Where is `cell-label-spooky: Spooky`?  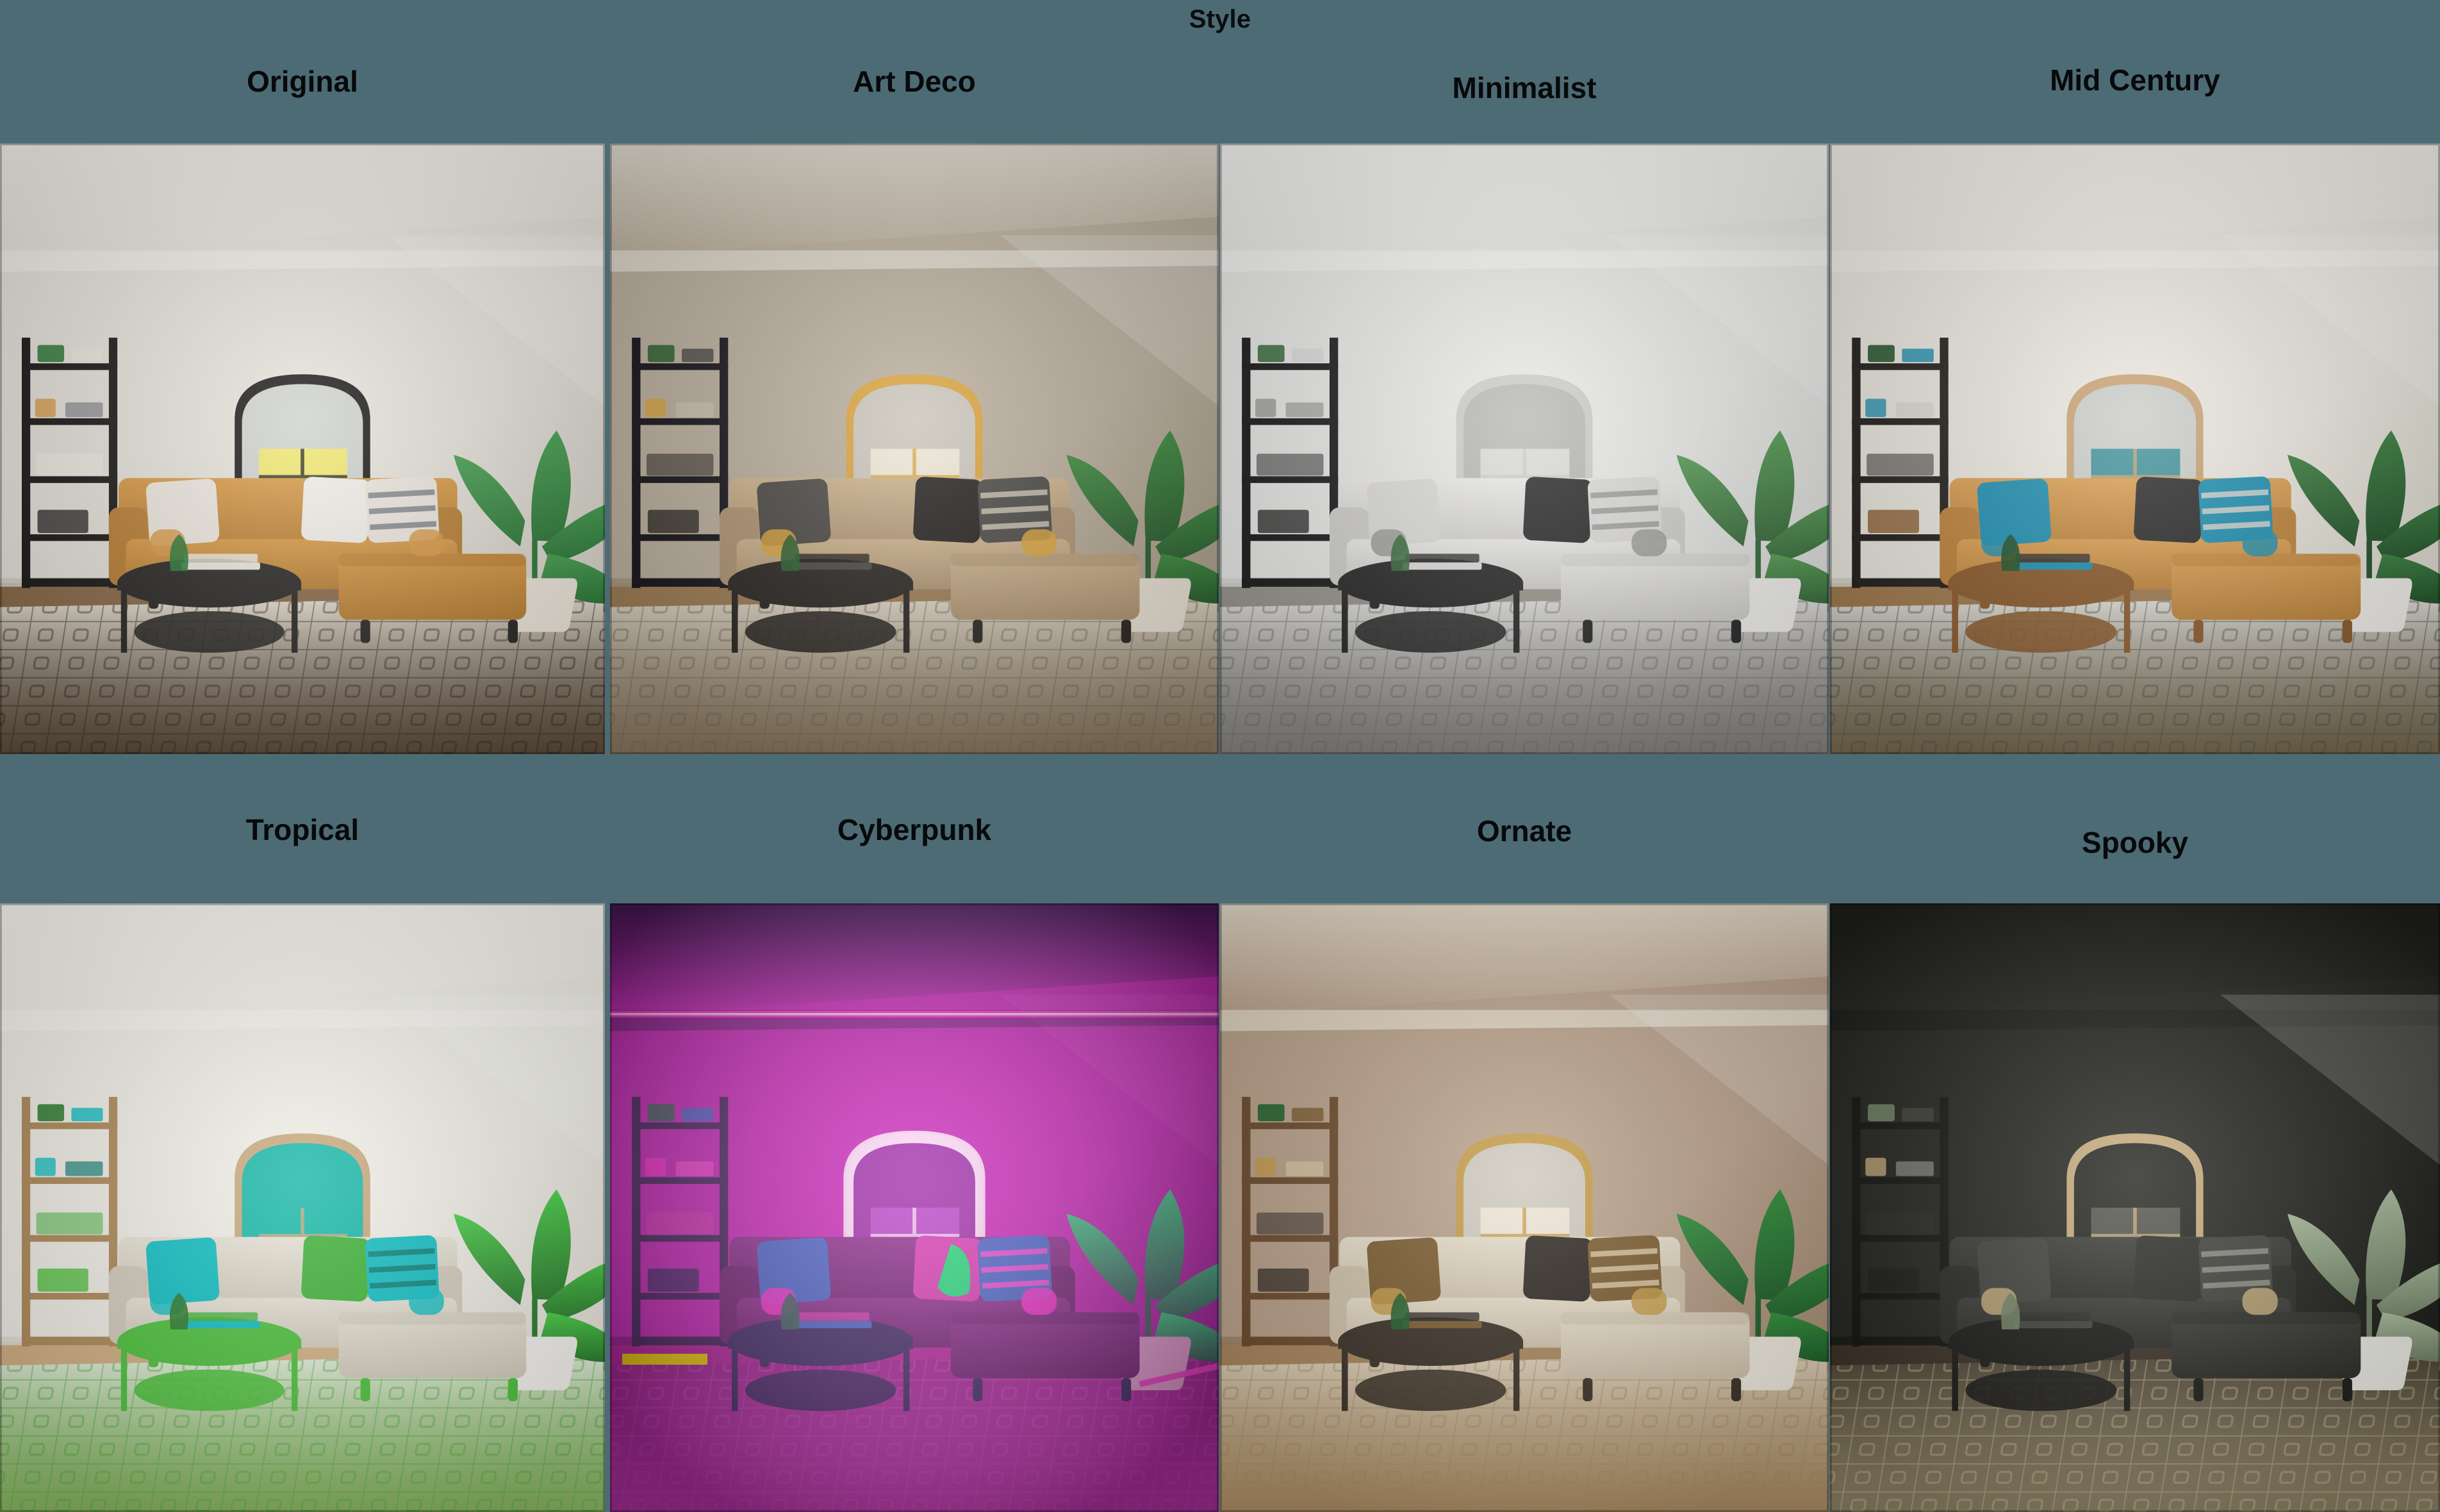
cell-label-spooky: Spooky is located at coordinates (2135, 842).